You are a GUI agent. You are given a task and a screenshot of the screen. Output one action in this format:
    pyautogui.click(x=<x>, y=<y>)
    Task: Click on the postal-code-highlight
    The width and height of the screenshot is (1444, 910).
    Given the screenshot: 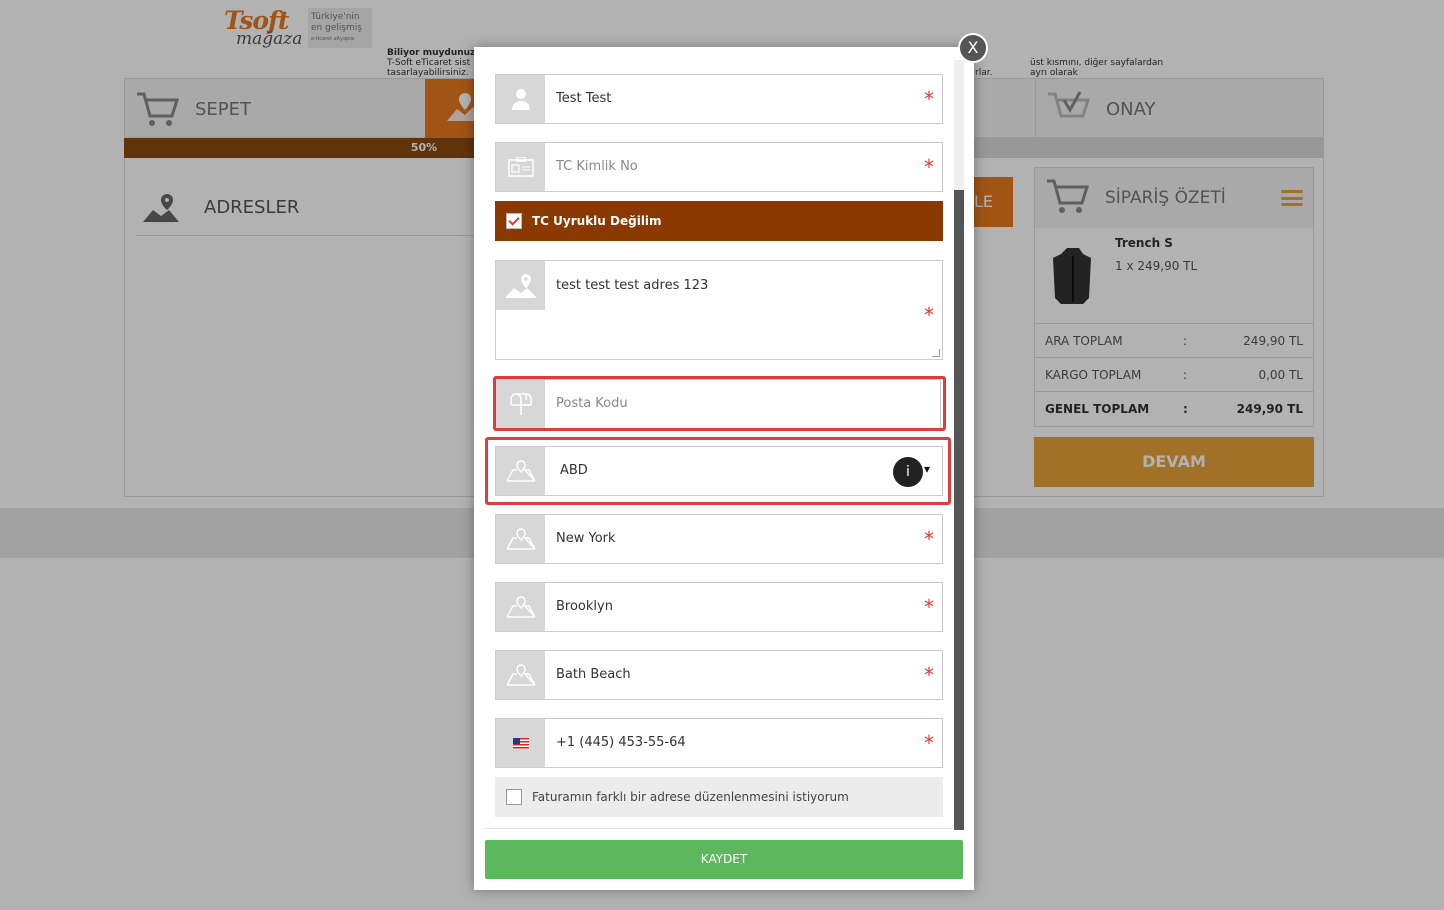 What is the action you would take?
    pyautogui.click(x=719, y=403)
    